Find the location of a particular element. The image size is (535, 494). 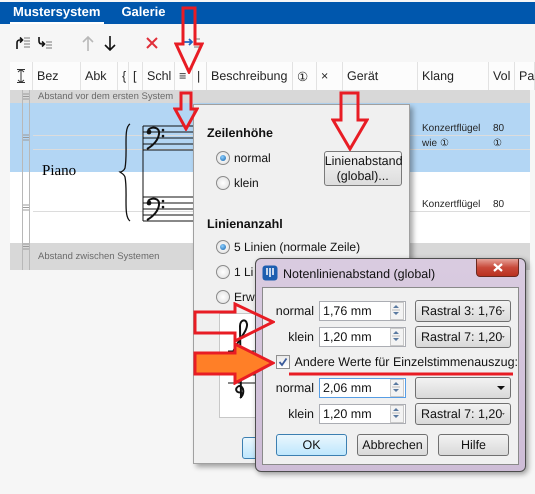

instrument-name: Piano is located at coordinates (59, 171).